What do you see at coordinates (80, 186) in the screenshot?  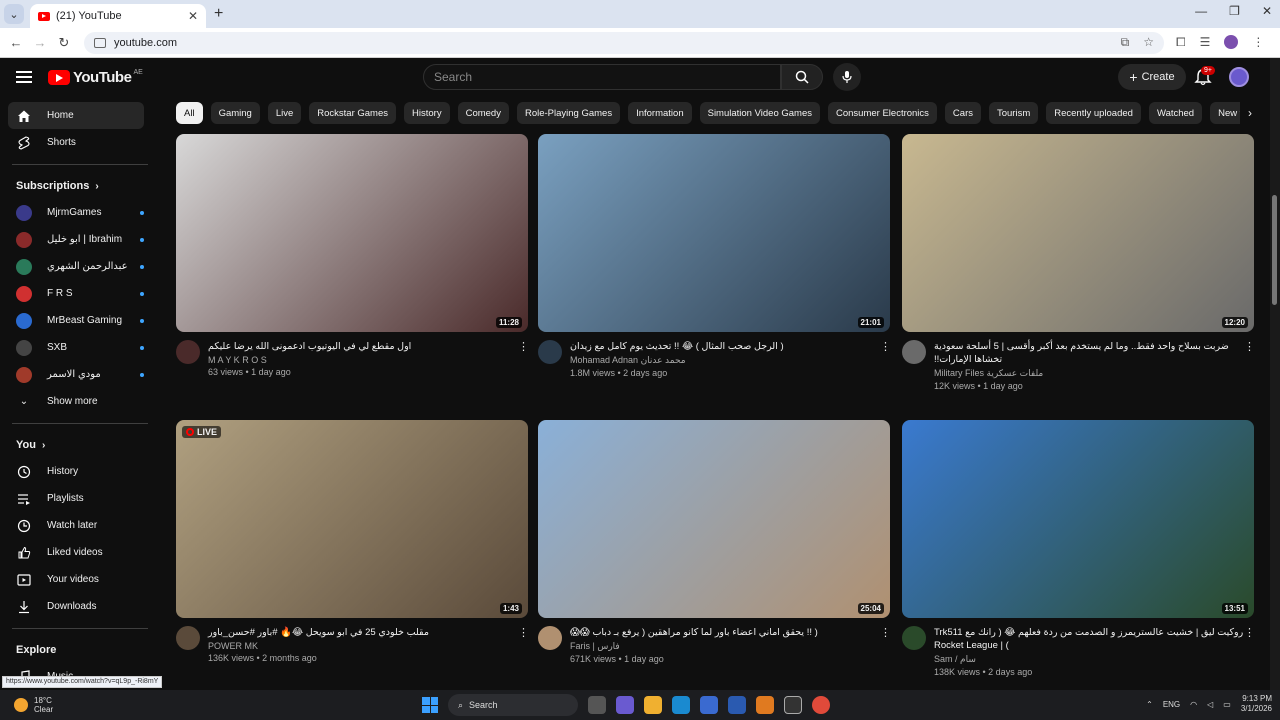 I see `subscriptions-heading: Subscriptions ›` at bounding box center [80, 186].